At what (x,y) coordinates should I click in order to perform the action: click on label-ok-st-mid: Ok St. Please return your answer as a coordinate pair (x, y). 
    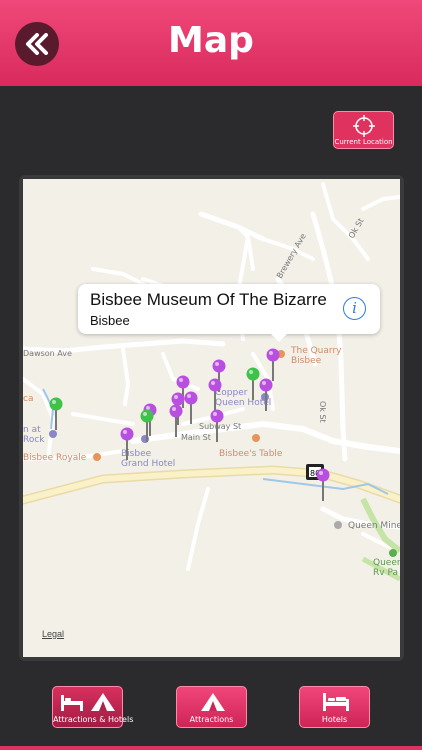
    Looking at the image, I should click on (322, 412).